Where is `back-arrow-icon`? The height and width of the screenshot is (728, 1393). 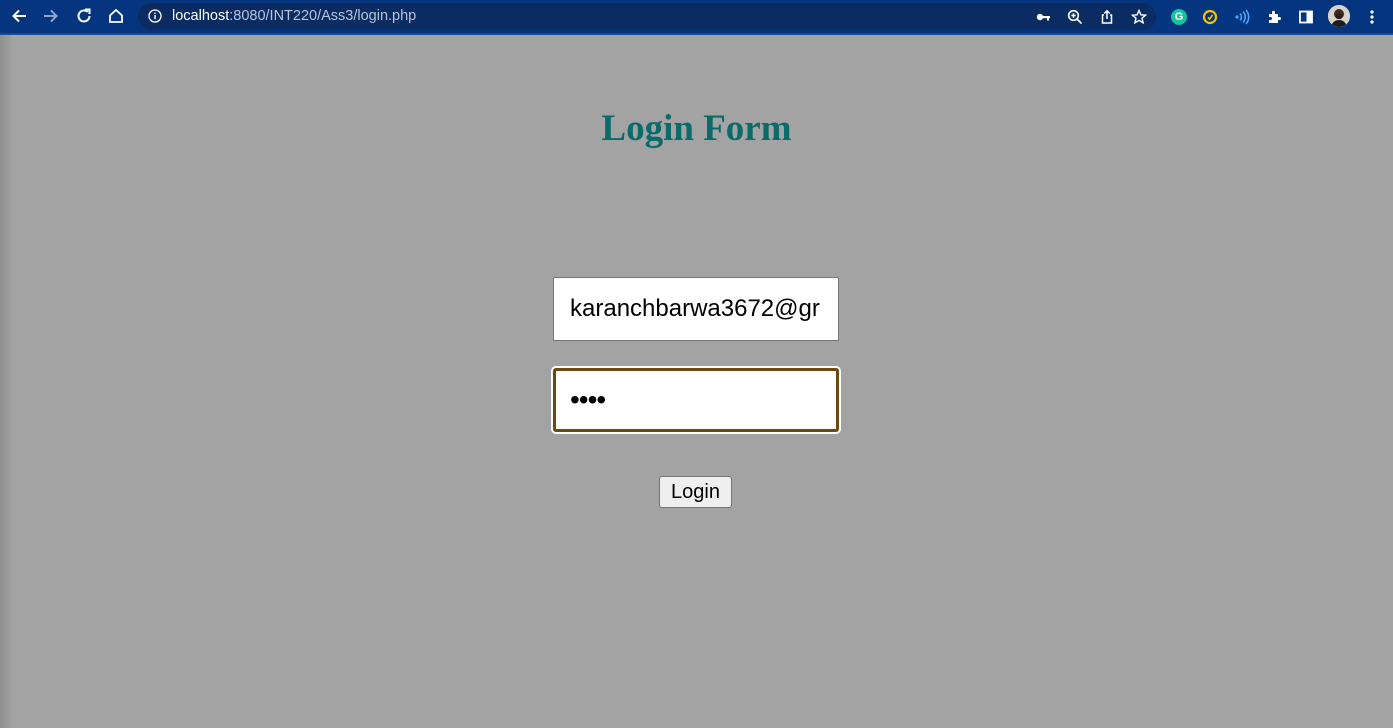
back-arrow-icon is located at coordinates (19, 16).